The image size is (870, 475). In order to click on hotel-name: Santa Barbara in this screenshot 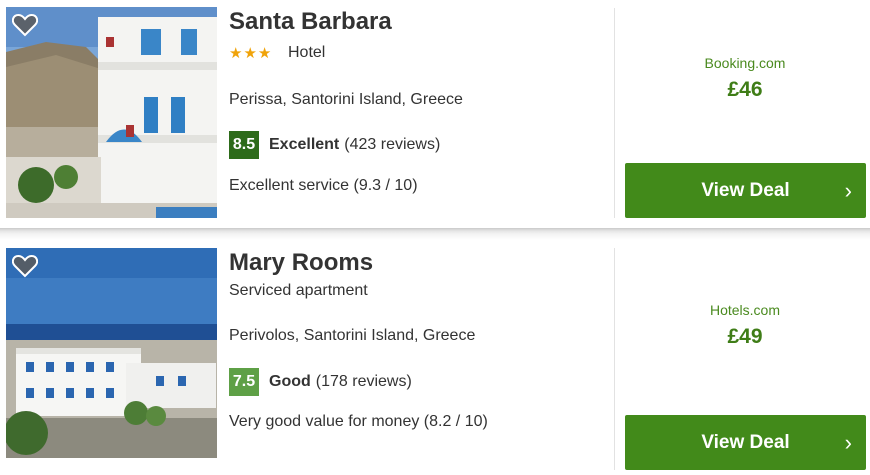, I will do `click(310, 22)`.